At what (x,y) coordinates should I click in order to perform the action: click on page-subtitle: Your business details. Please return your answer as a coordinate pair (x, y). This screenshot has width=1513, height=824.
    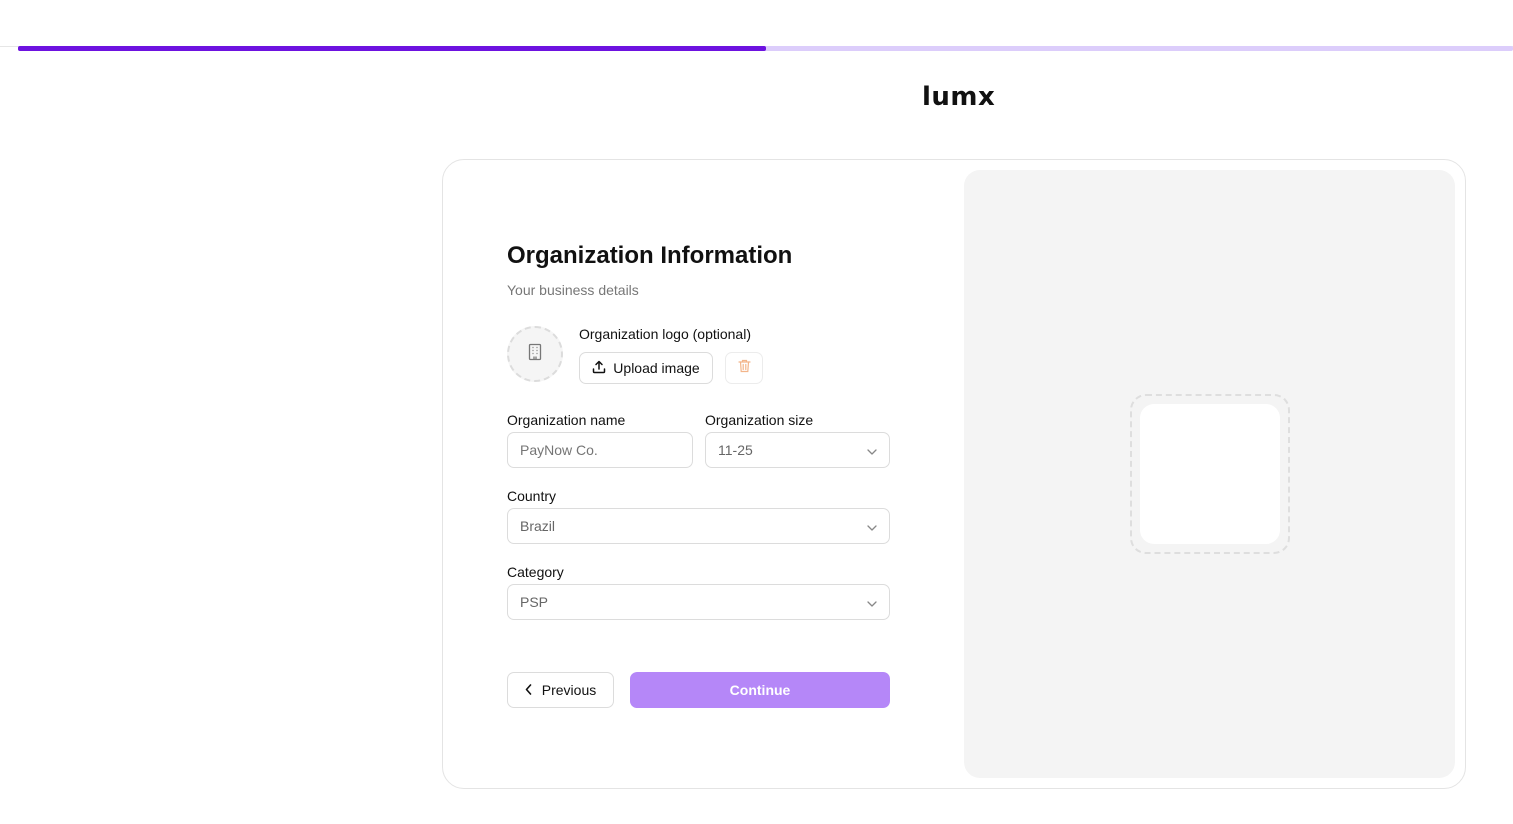
    Looking at the image, I should click on (573, 290).